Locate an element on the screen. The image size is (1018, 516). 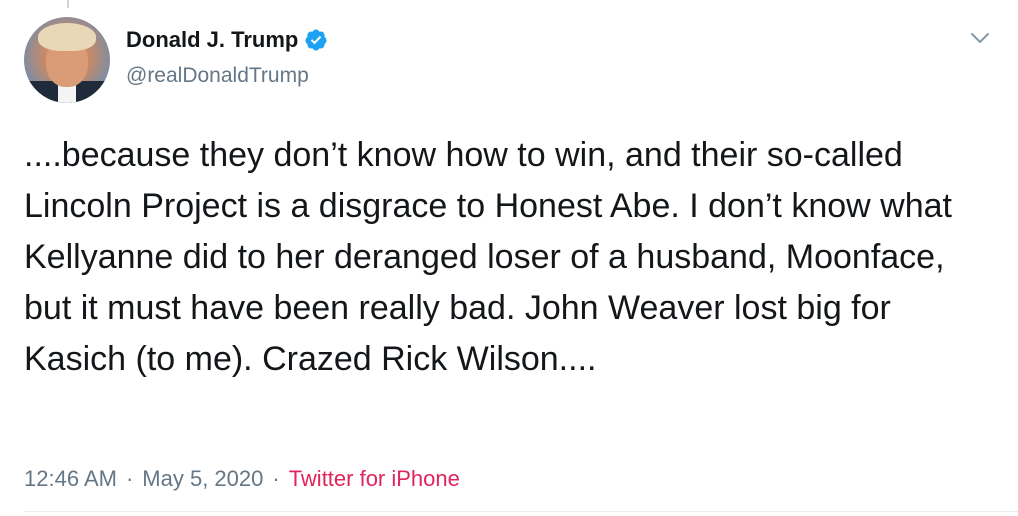
divider is located at coordinates (521, 511).